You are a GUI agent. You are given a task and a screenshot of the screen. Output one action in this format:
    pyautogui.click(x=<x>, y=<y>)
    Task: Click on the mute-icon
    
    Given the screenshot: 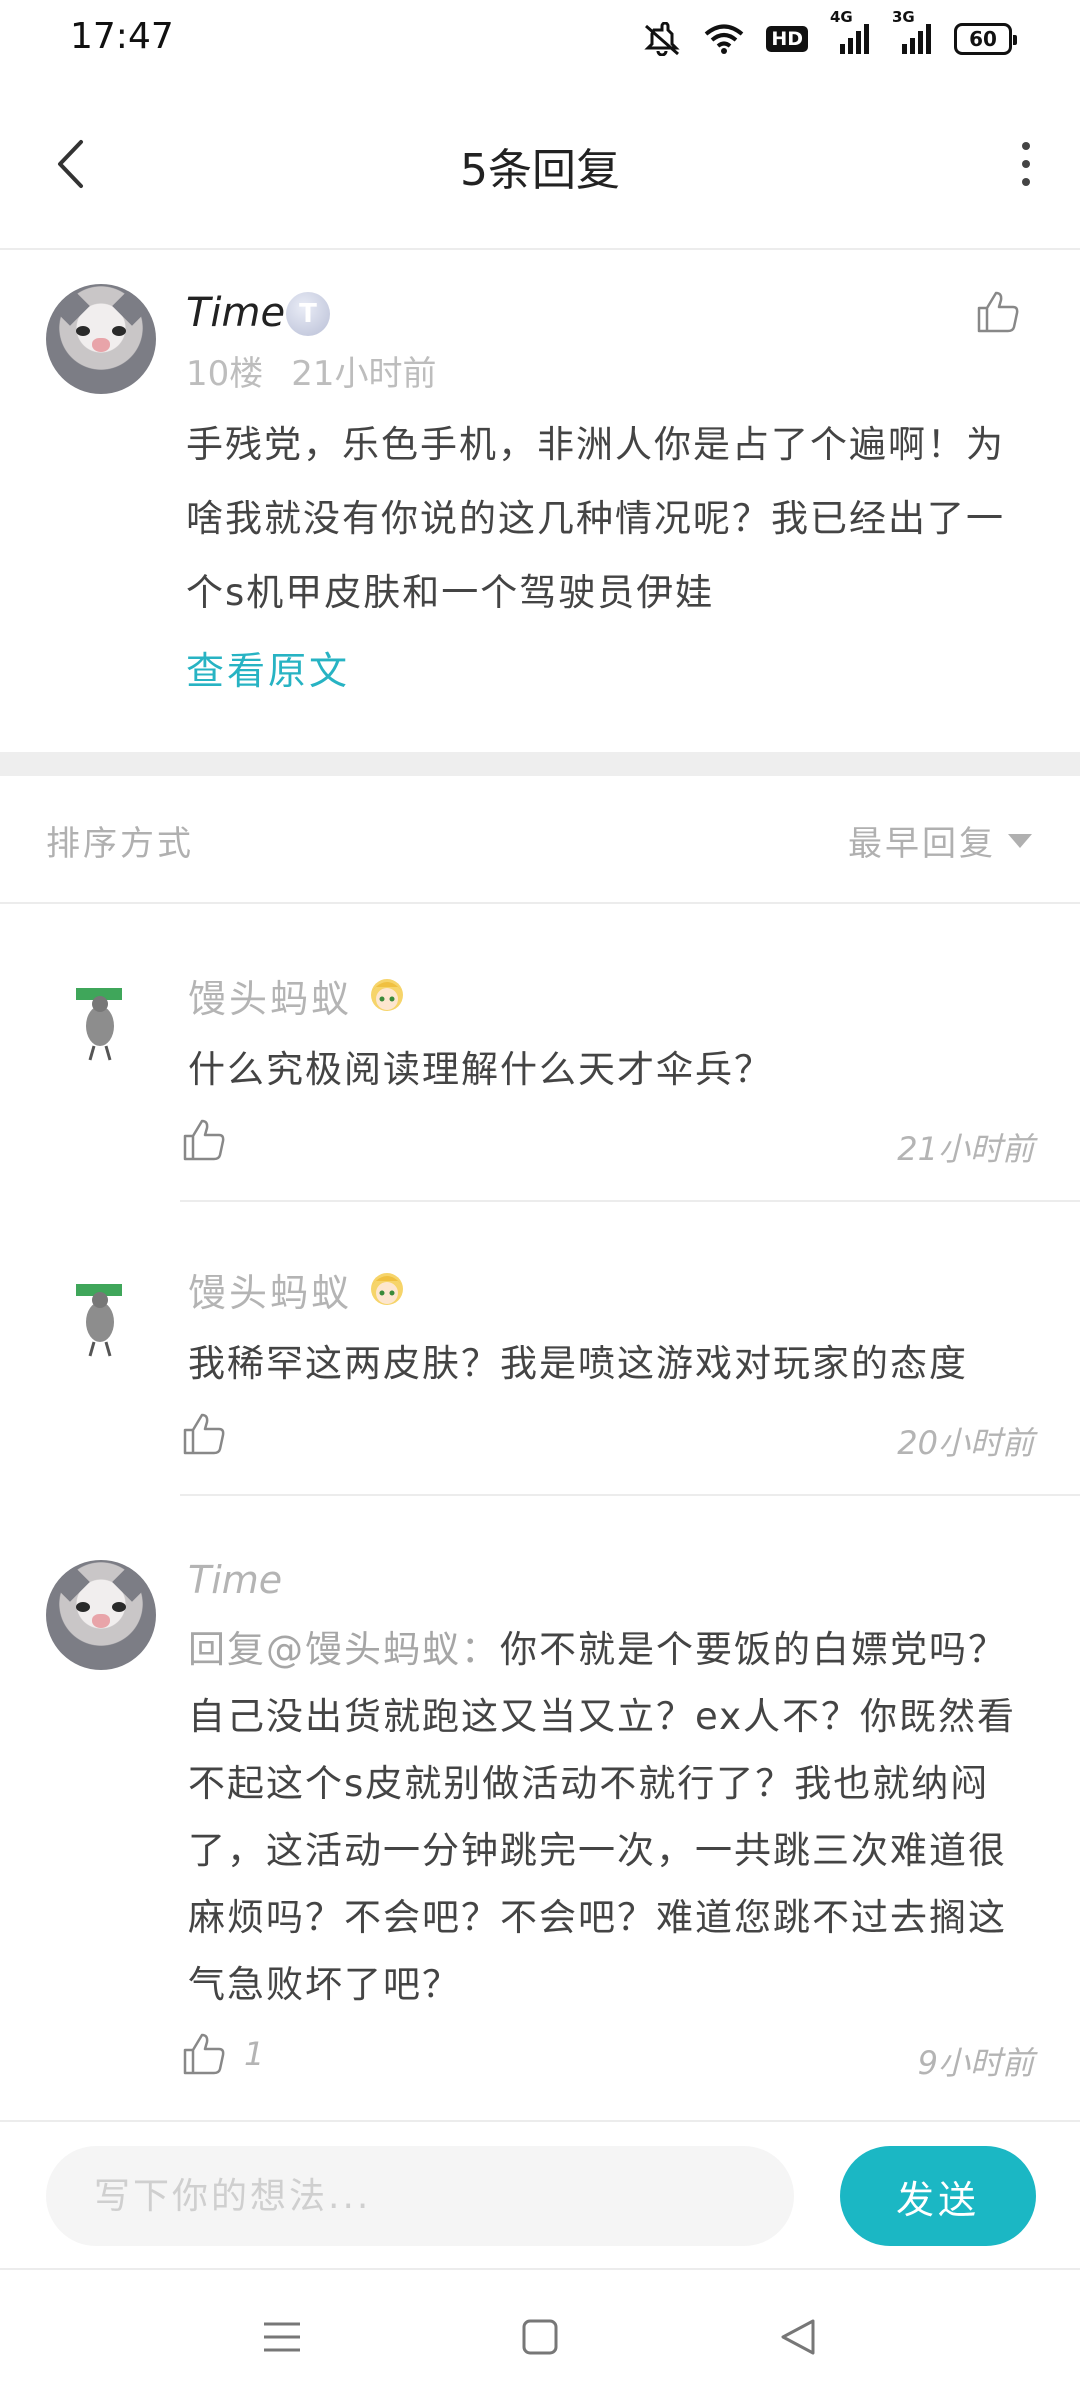 What is the action you would take?
    pyautogui.click(x=662, y=39)
    